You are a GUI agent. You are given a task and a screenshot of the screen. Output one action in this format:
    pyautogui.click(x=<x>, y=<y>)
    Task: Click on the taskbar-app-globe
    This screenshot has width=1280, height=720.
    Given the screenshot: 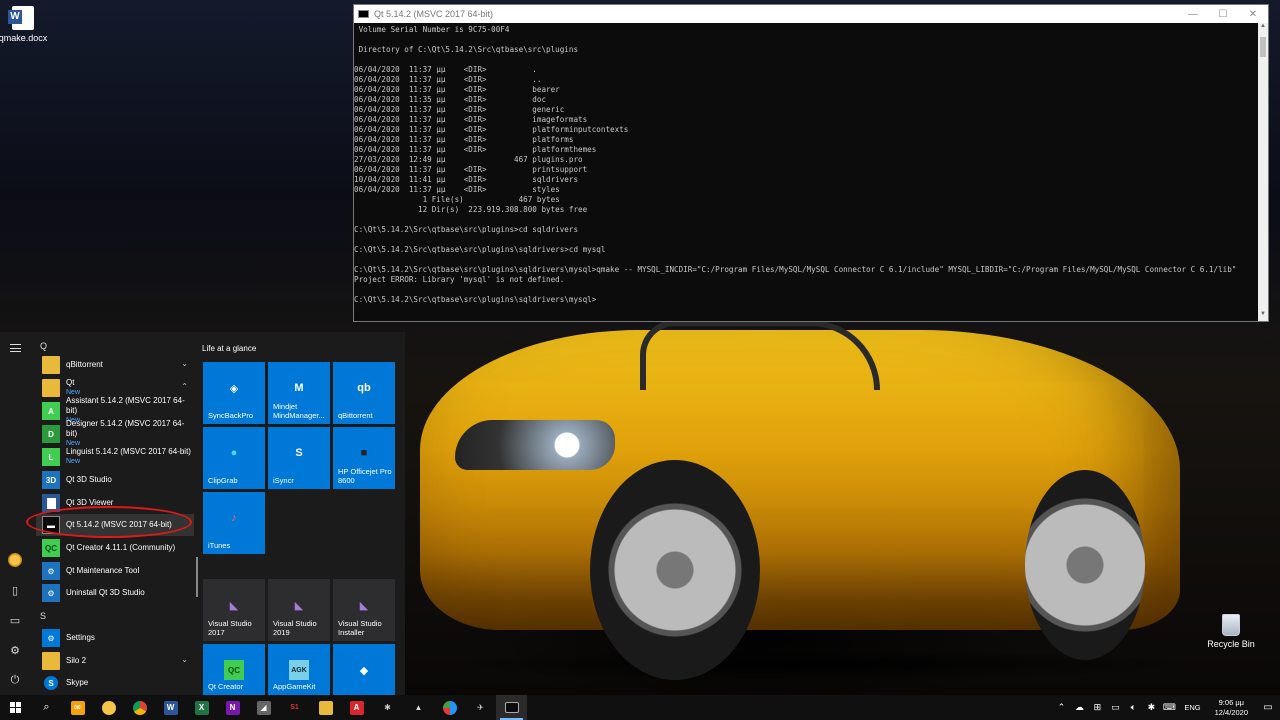 What is the action you would take?
    pyautogui.click(x=449, y=707)
    